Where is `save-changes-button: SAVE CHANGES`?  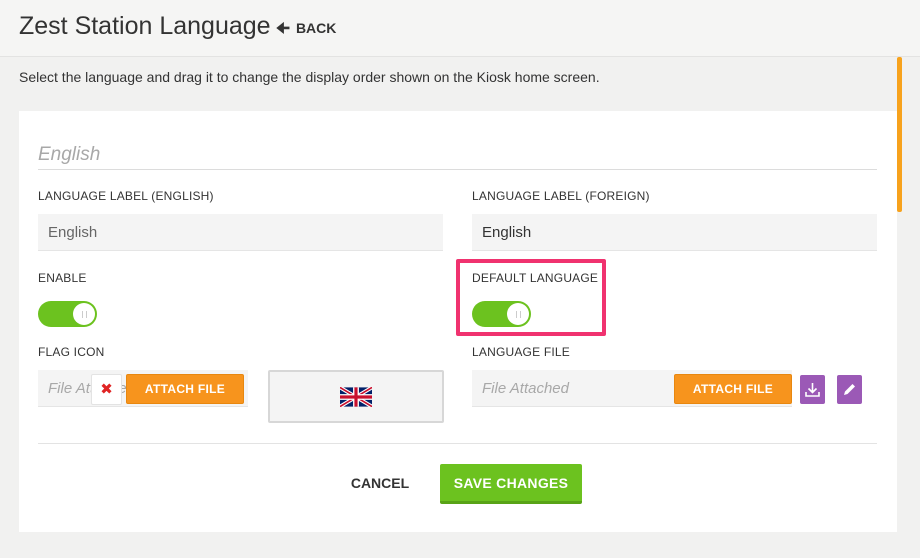
save-changes-button: SAVE CHANGES is located at coordinates (511, 484).